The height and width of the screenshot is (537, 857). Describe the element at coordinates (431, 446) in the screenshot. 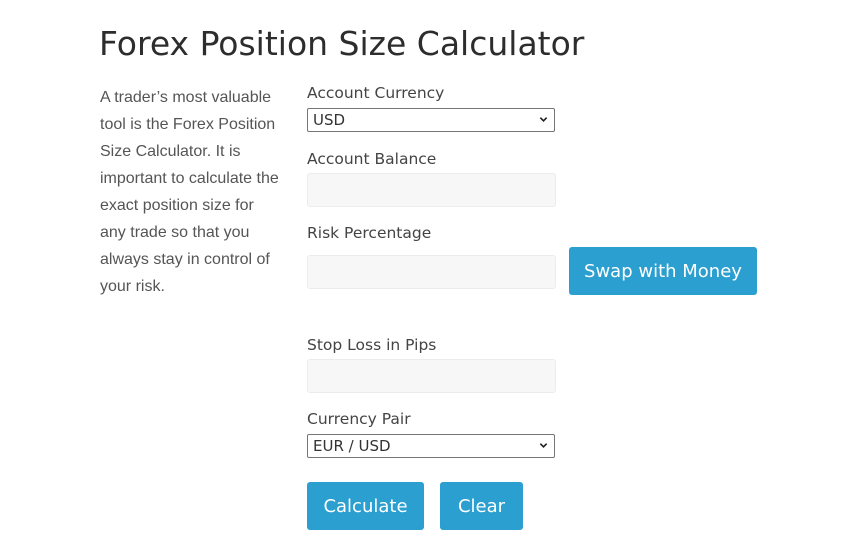

I see `currency-pair-select: EUR / USD` at that location.